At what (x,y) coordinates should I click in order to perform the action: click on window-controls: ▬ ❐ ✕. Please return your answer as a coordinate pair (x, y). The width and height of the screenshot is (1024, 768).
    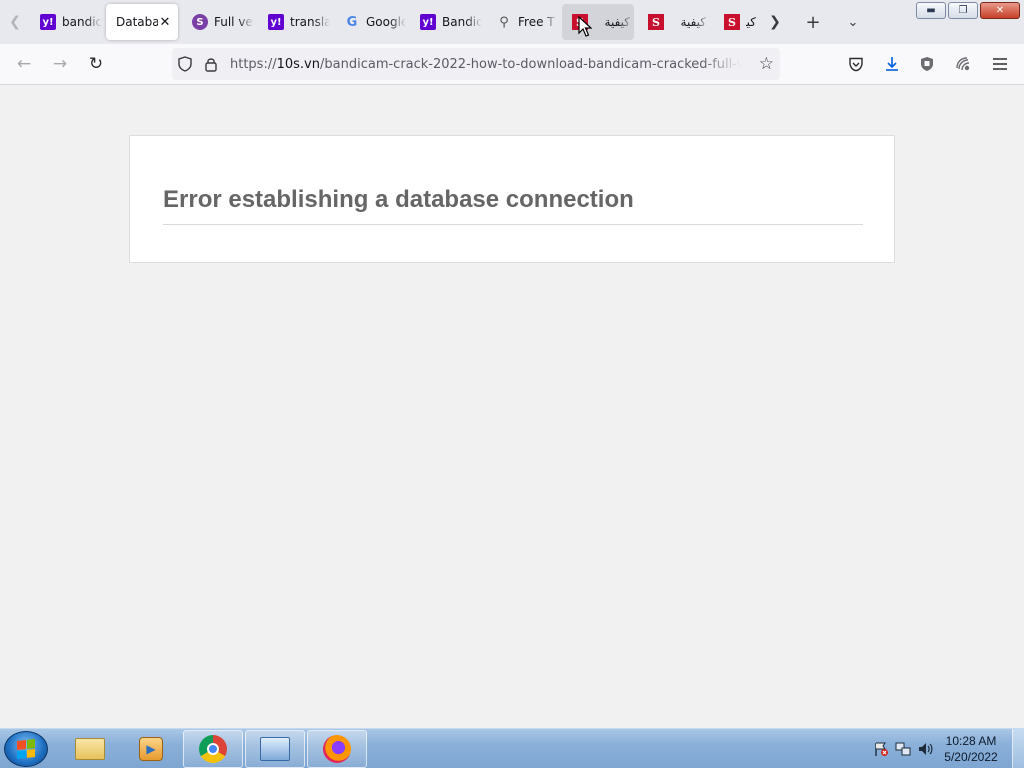
    Looking at the image, I should click on (968, 10).